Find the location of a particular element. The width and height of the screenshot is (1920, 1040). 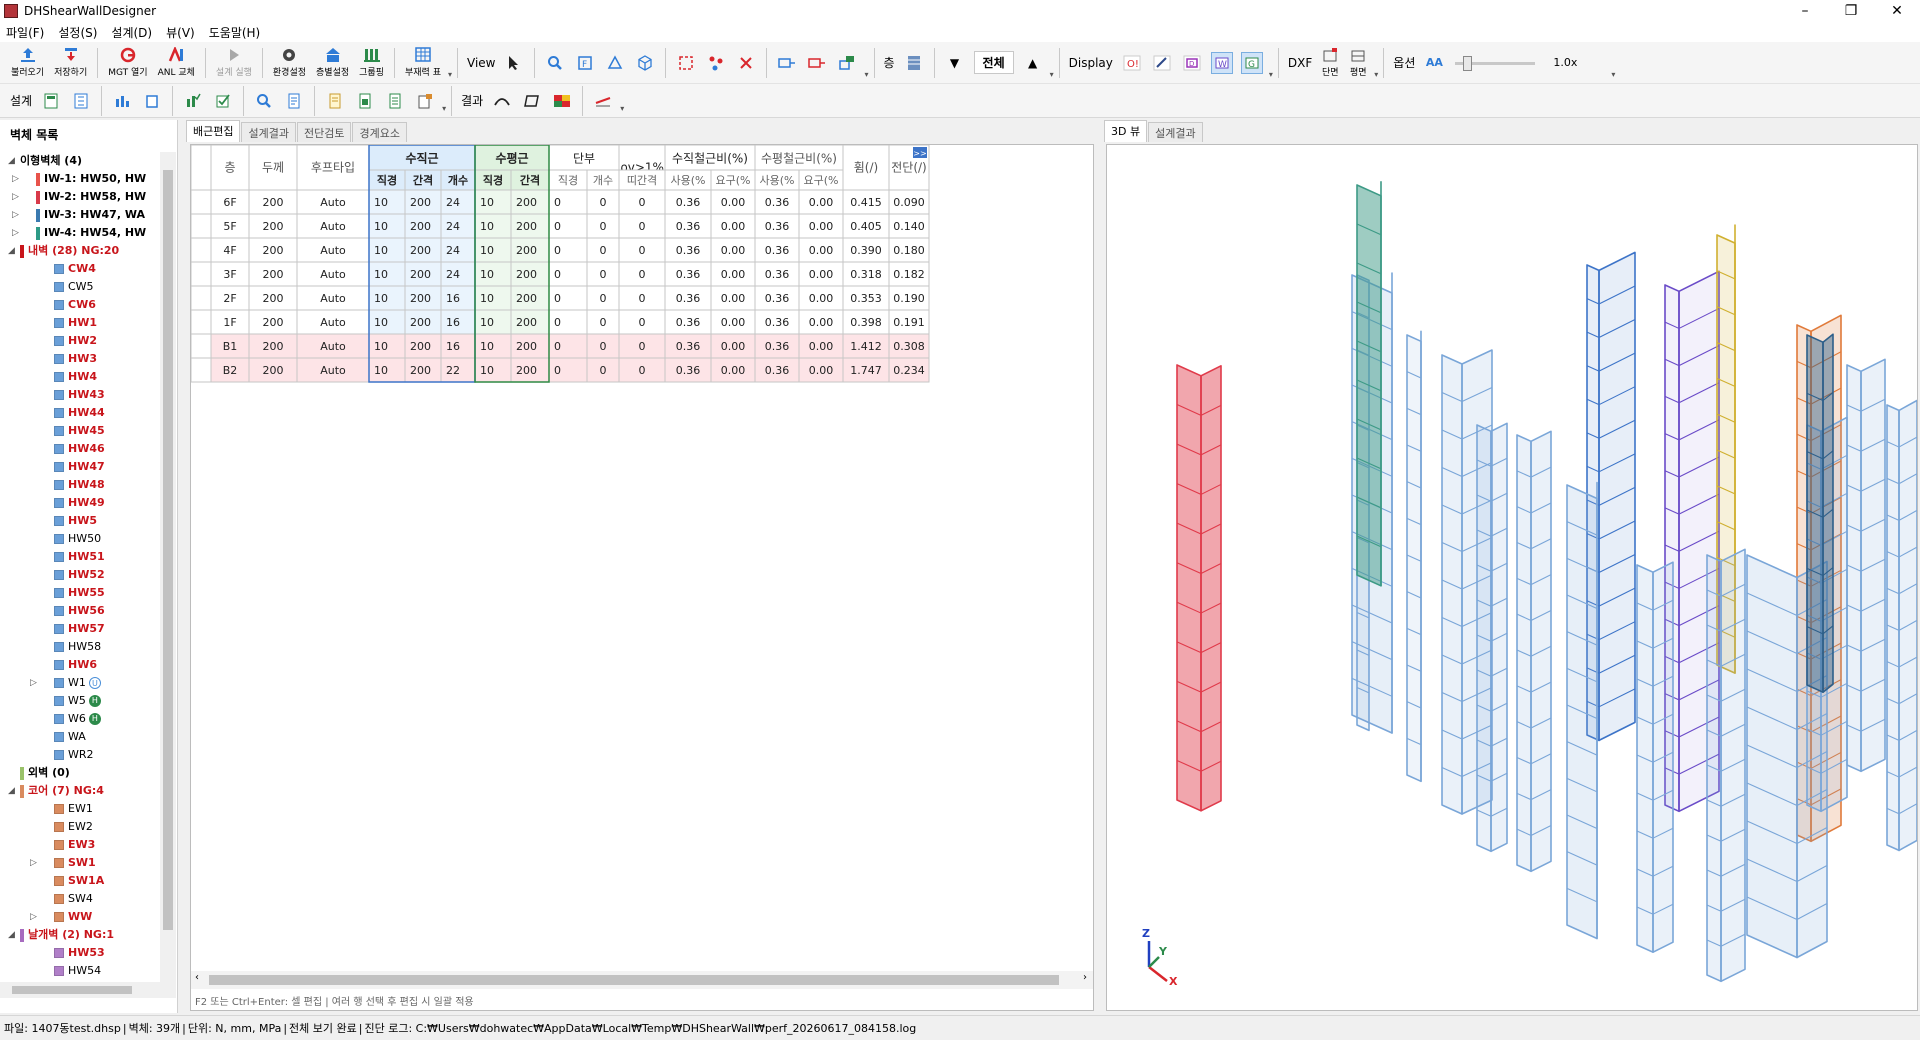

verify-button is located at coordinates (223, 101).